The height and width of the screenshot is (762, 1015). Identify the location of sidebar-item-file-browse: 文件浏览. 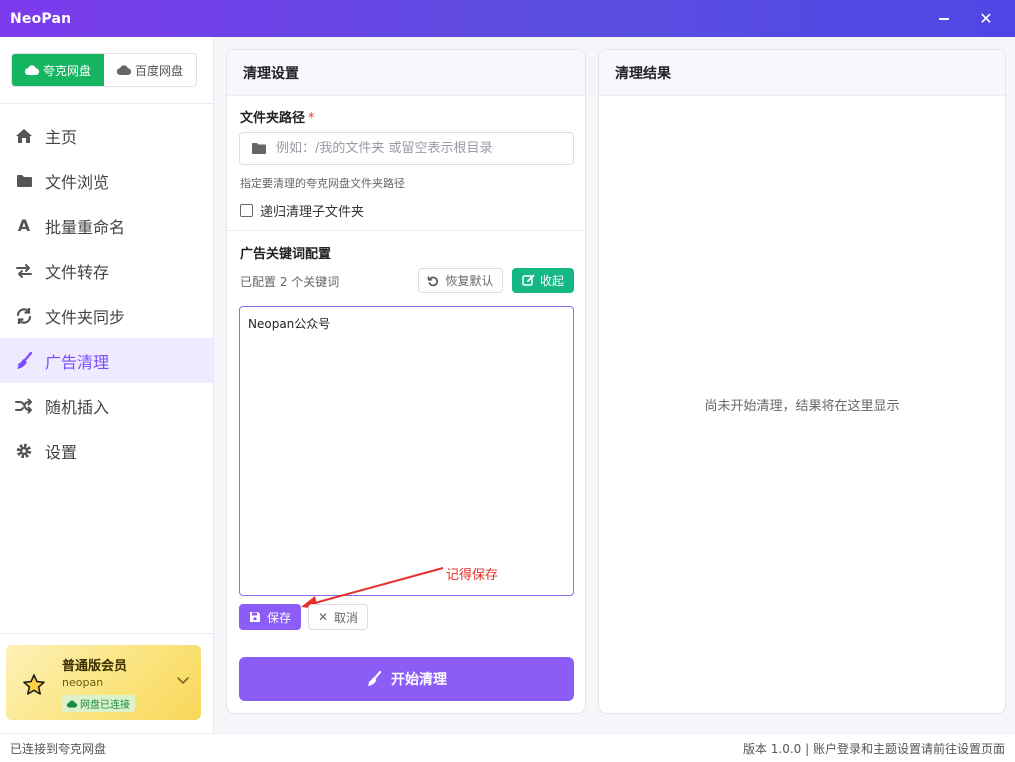
(106, 180).